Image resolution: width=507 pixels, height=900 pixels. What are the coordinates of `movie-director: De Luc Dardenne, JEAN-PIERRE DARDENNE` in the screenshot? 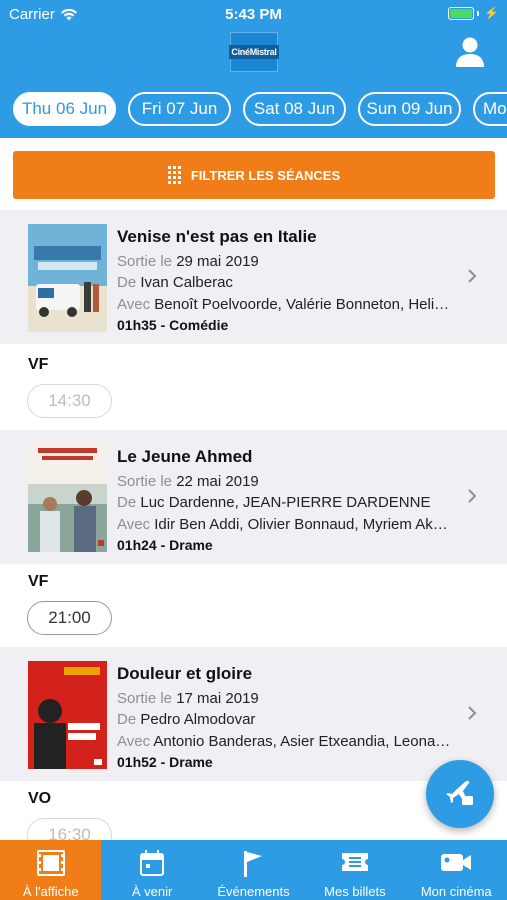 It's located at (274, 502).